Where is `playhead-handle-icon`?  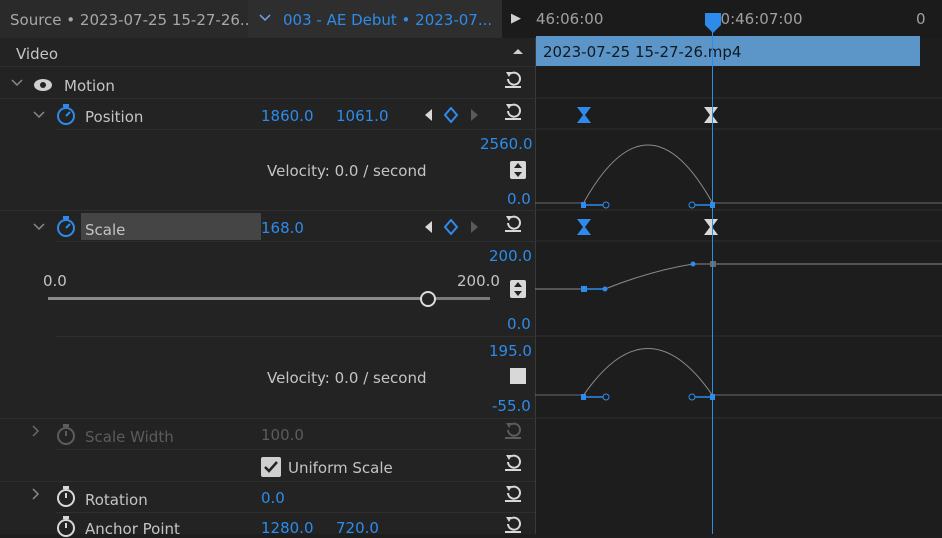
playhead-handle-icon is located at coordinates (713, 23).